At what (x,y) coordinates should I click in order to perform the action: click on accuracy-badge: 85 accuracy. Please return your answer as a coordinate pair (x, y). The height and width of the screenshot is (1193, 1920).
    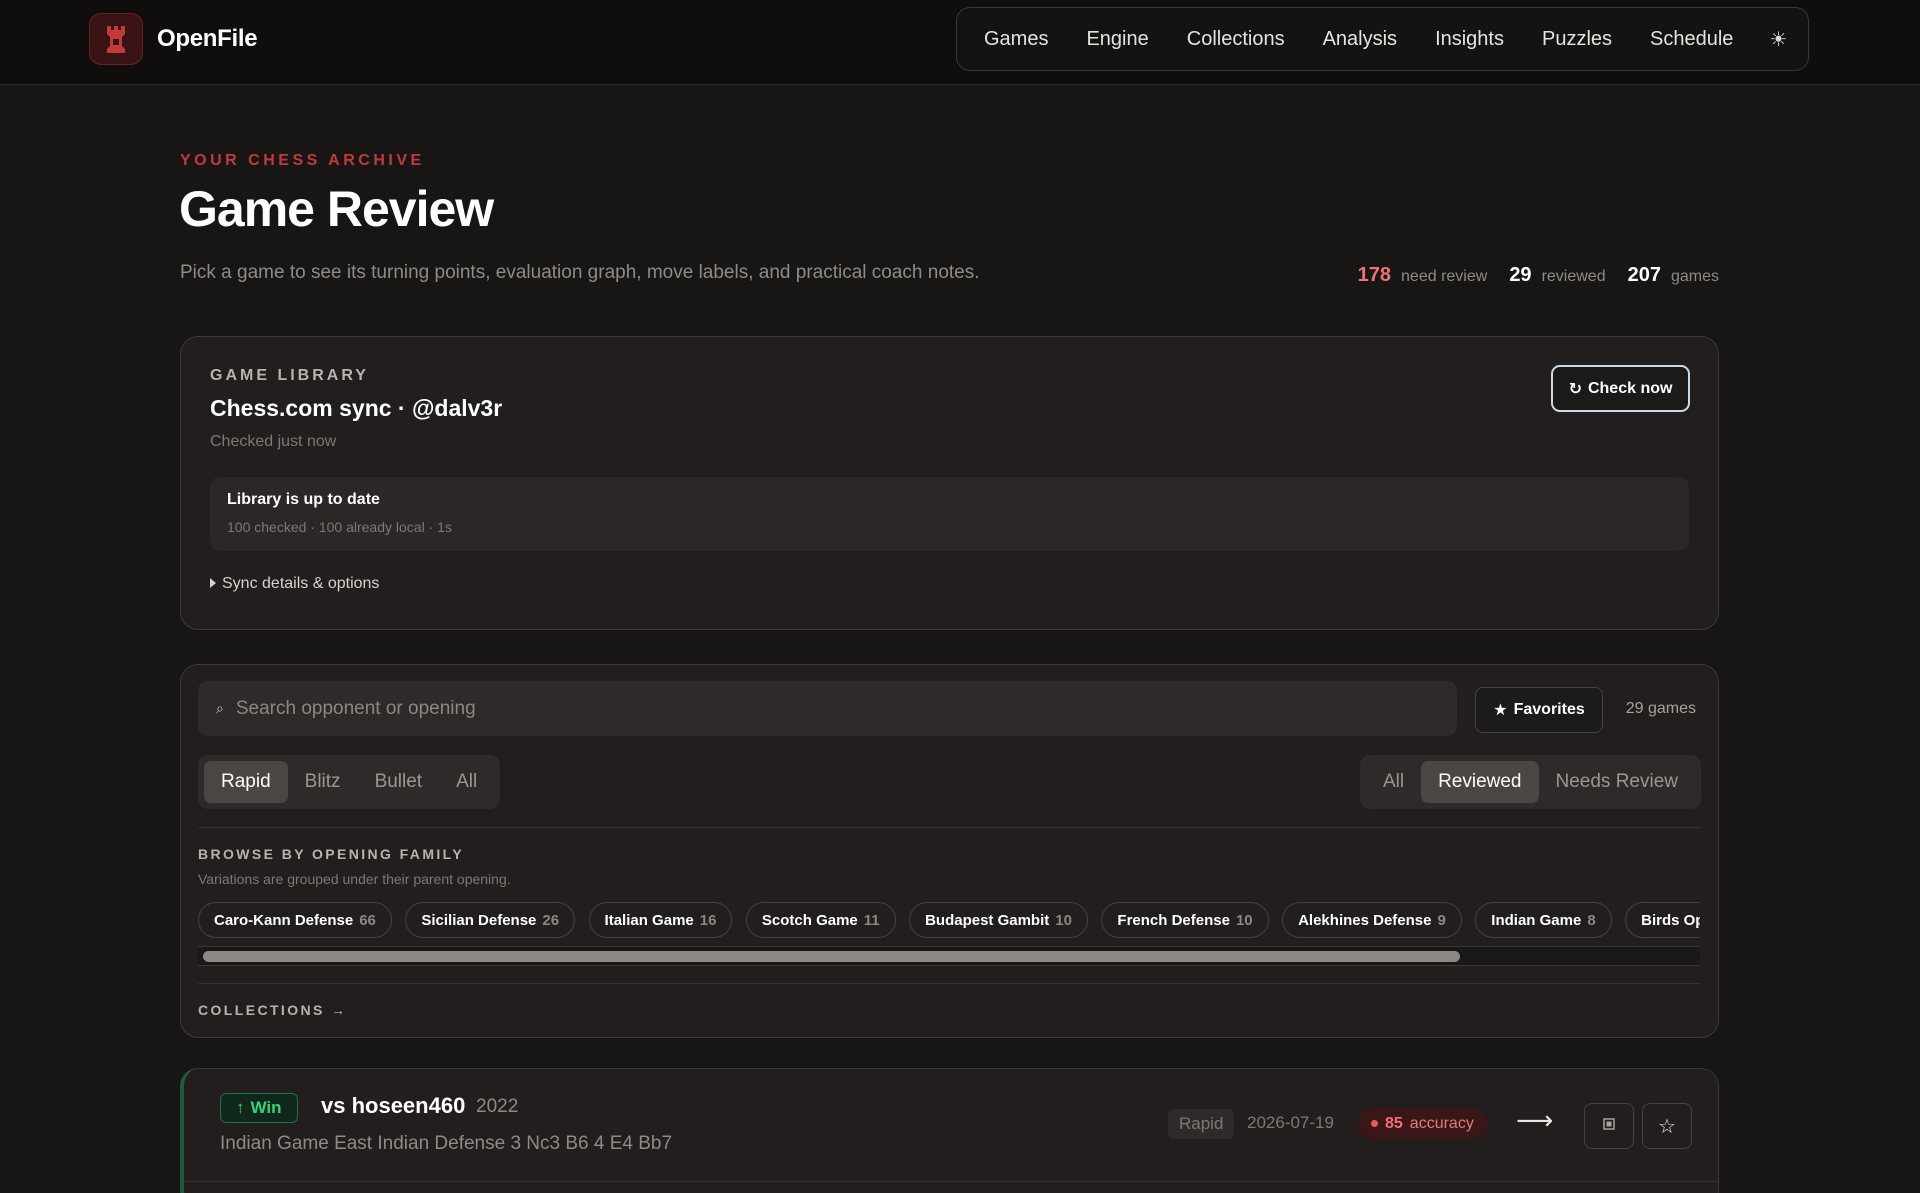
    Looking at the image, I should click on (1422, 1123).